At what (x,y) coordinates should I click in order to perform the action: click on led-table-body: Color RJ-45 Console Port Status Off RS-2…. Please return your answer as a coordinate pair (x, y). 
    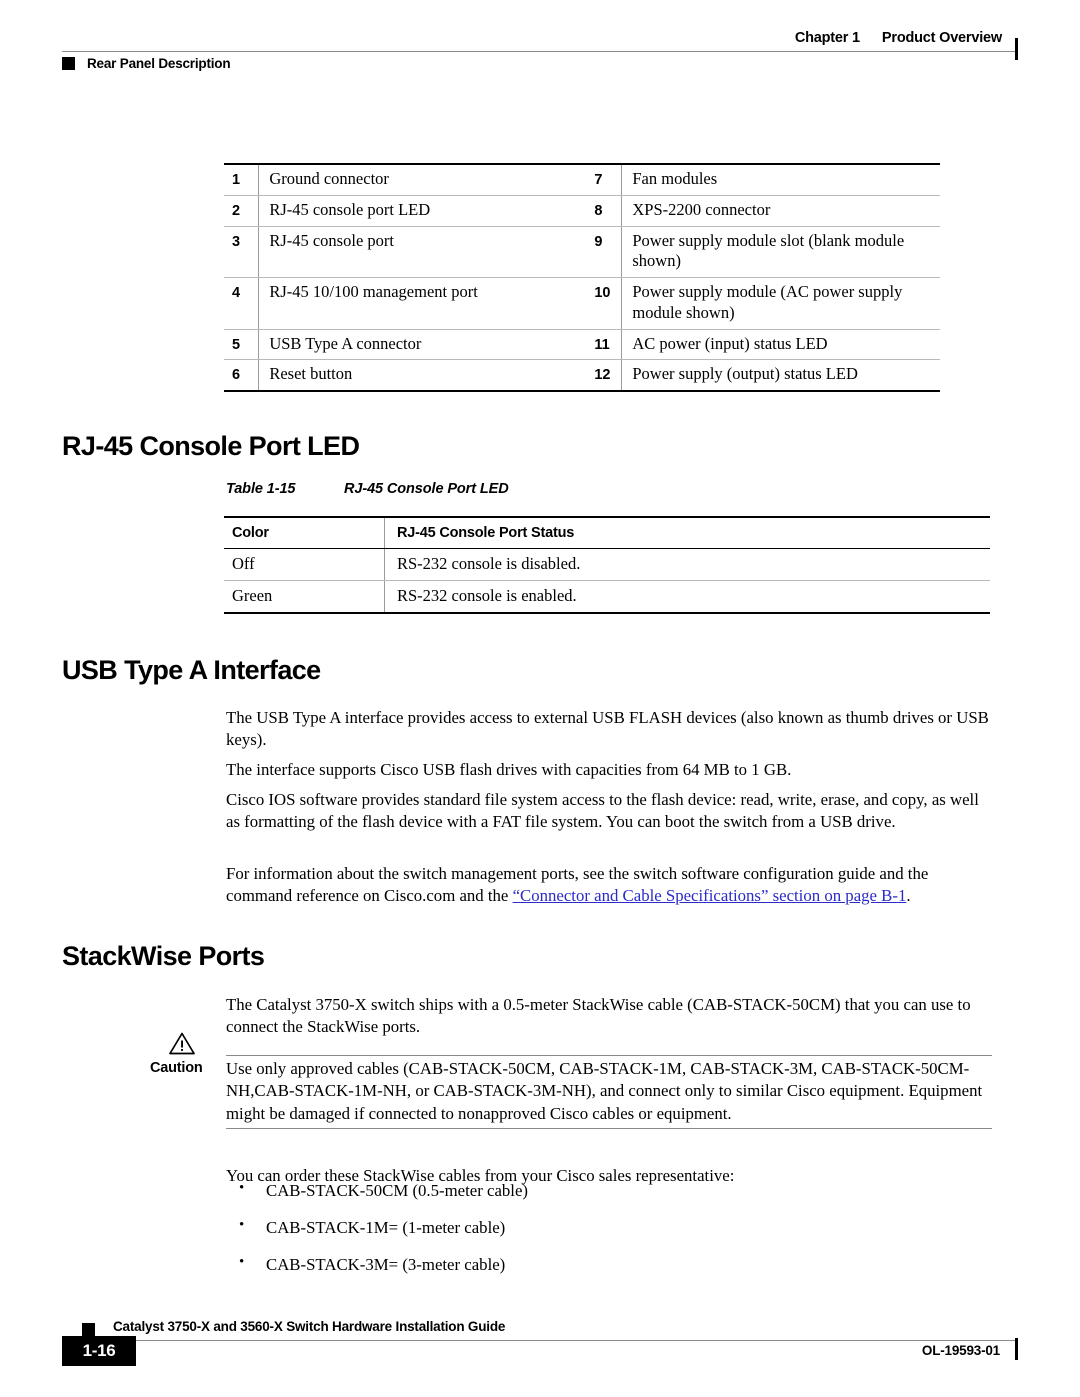
    Looking at the image, I should click on (607, 565).